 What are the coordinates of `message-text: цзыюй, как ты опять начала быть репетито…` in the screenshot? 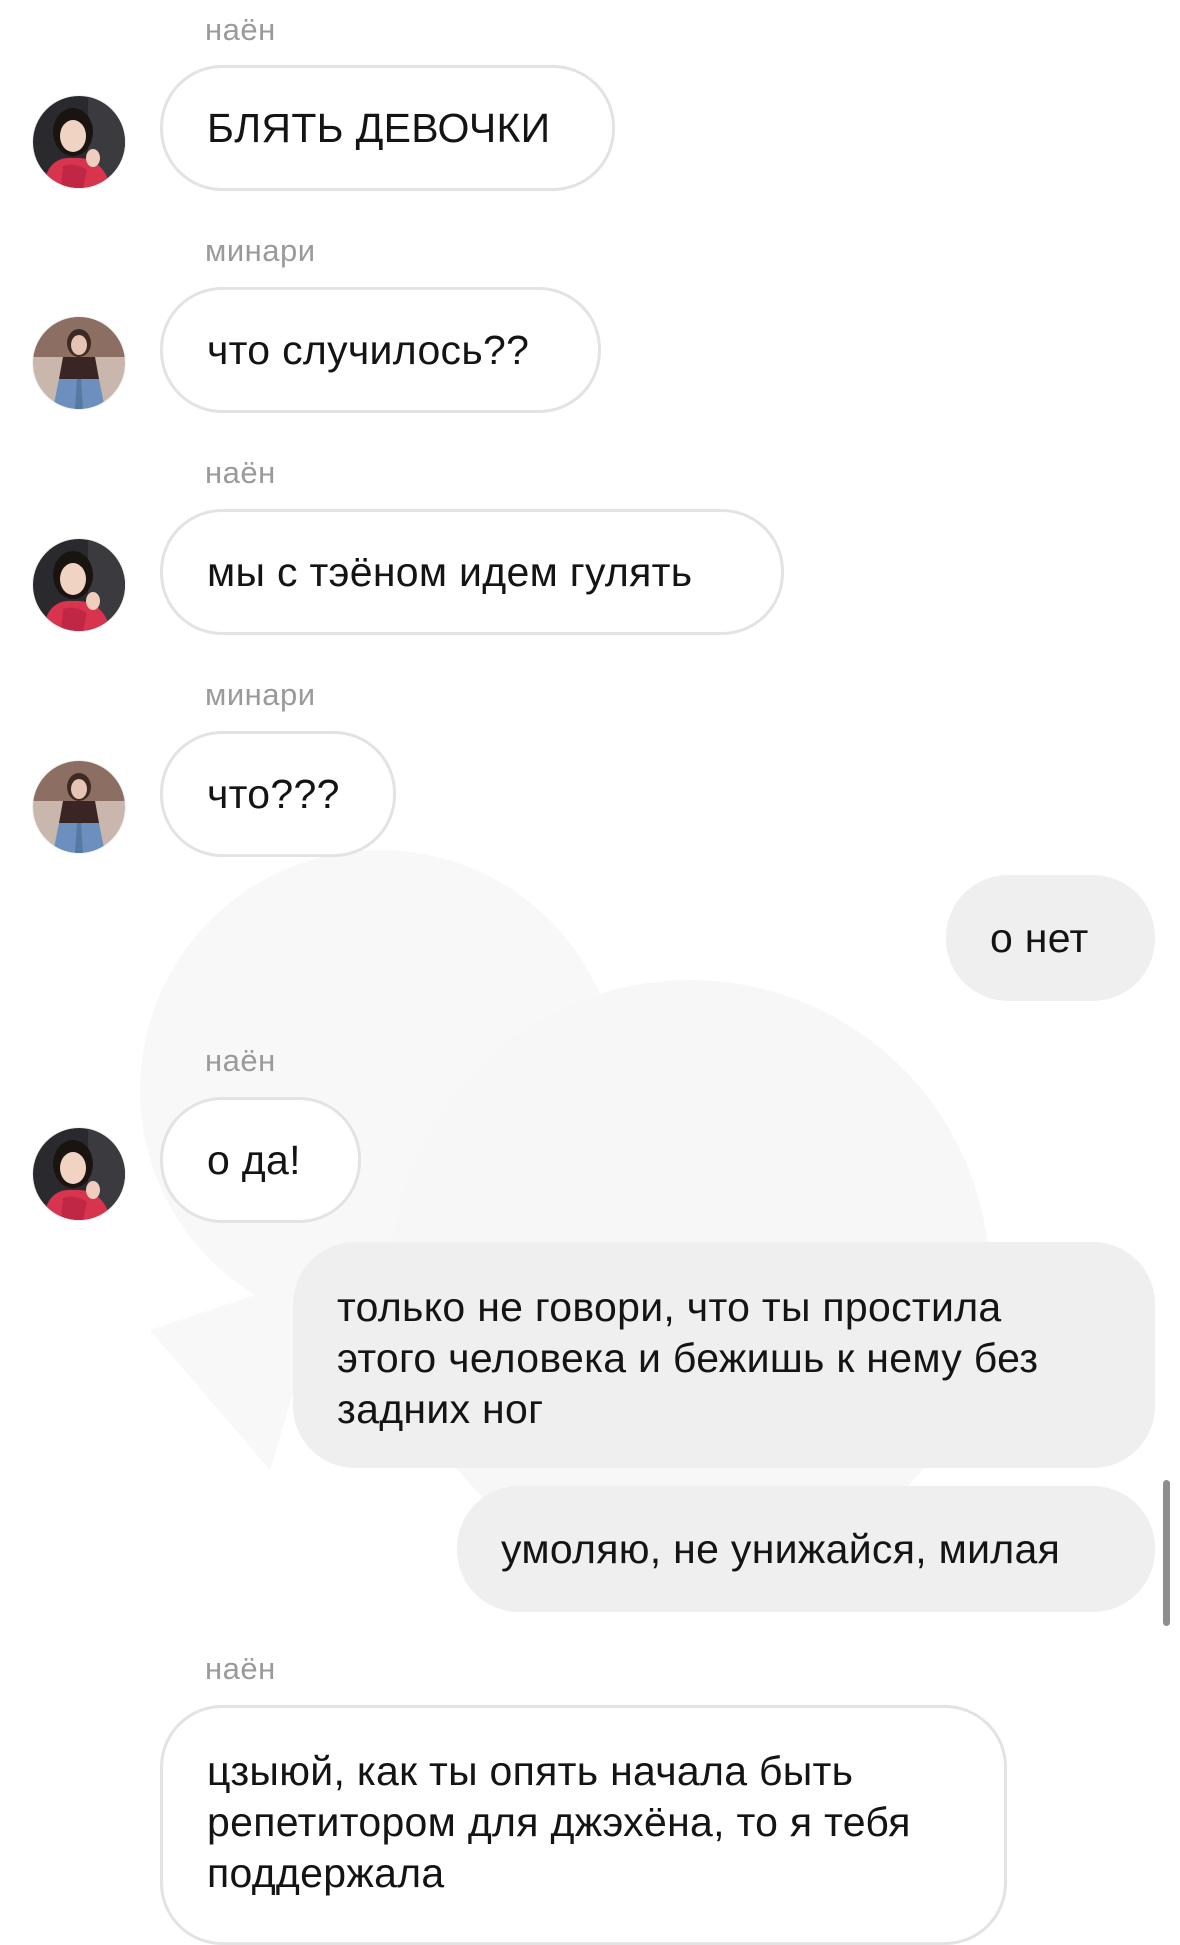 It's located at (559, 1822).